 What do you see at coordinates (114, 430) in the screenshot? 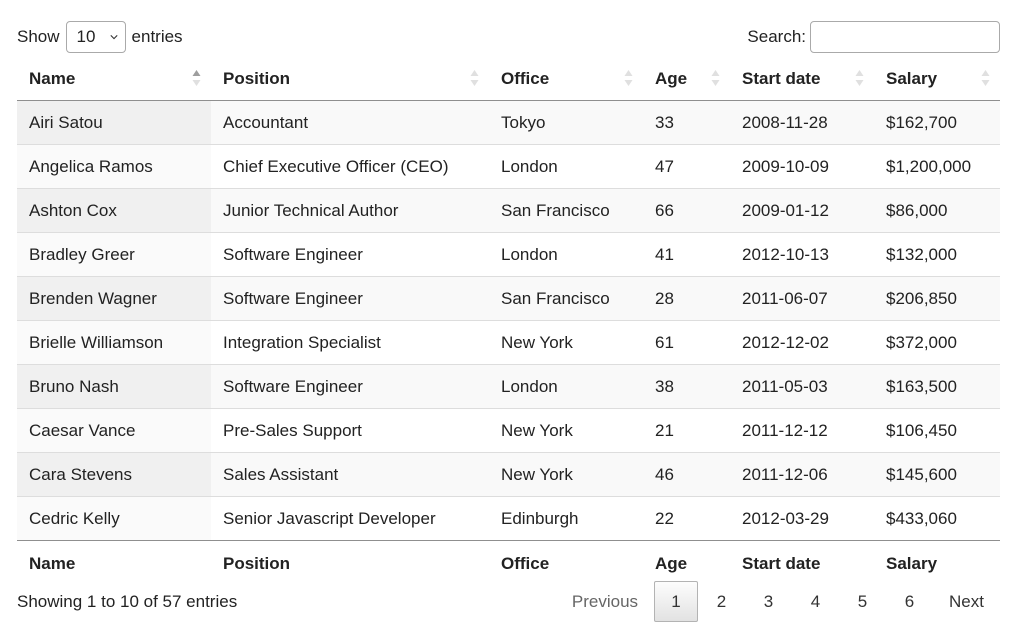
I see `cell-name: Caesar Vance` at bounding box center [114, 430].